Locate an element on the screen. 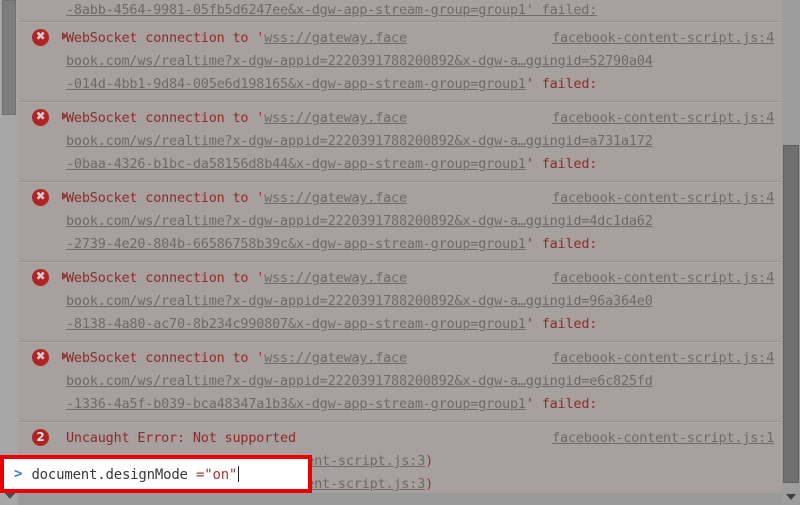 The width and height of the screenshot is (800, 505). console-bottom-strip is located at coordinates (409, 499).